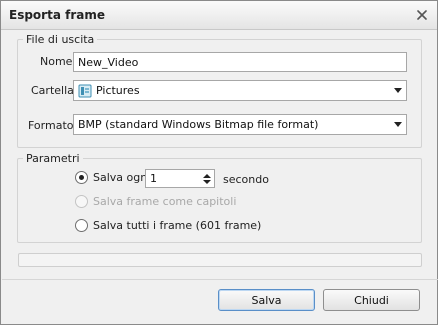  Describe the element at coordinates (153, 178) in the screenshot. I see `save-every-value: 1` at that location.